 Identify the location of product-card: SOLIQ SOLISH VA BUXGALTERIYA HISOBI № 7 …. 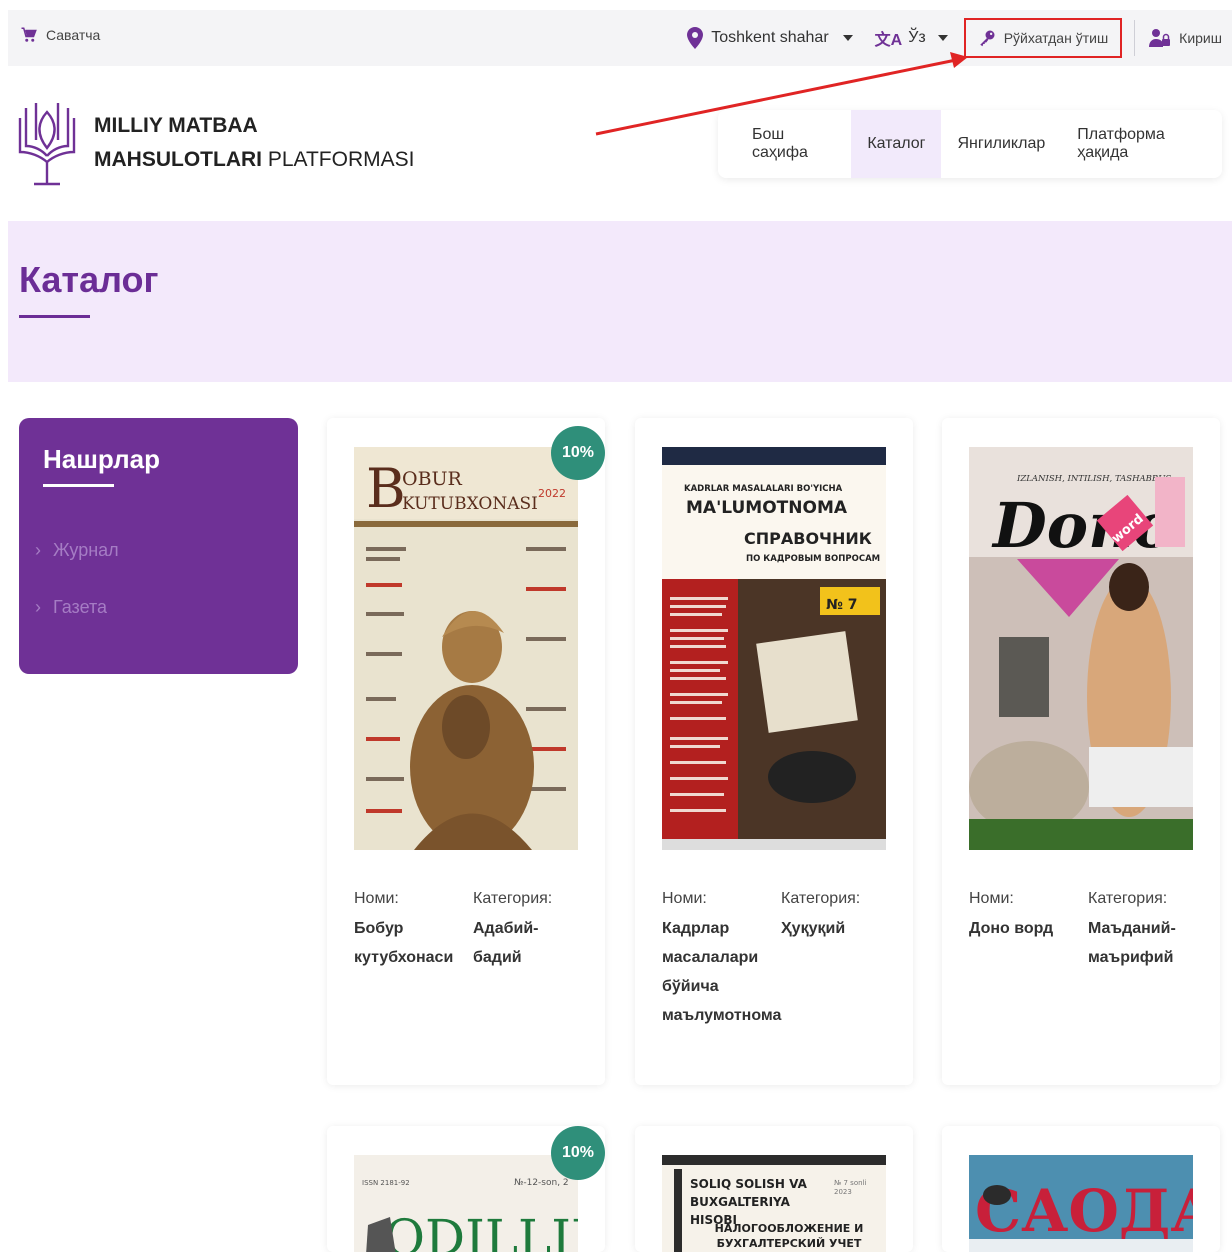
(774, 1189).